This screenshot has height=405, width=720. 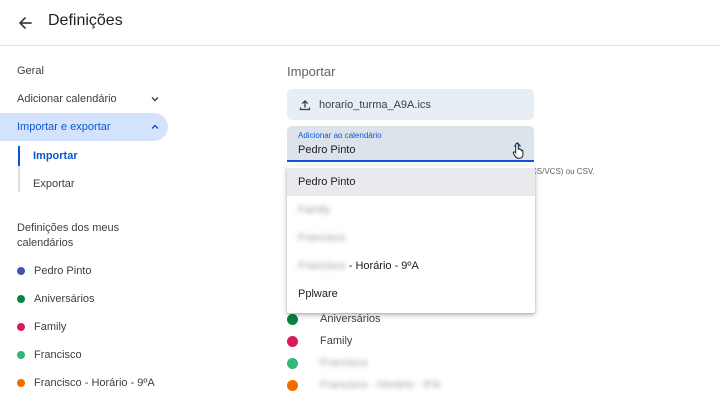 What do you see at coordinates (318, 294) in the screenshot?
I see `option-label: Pplware` at bounding box center [318, 294].